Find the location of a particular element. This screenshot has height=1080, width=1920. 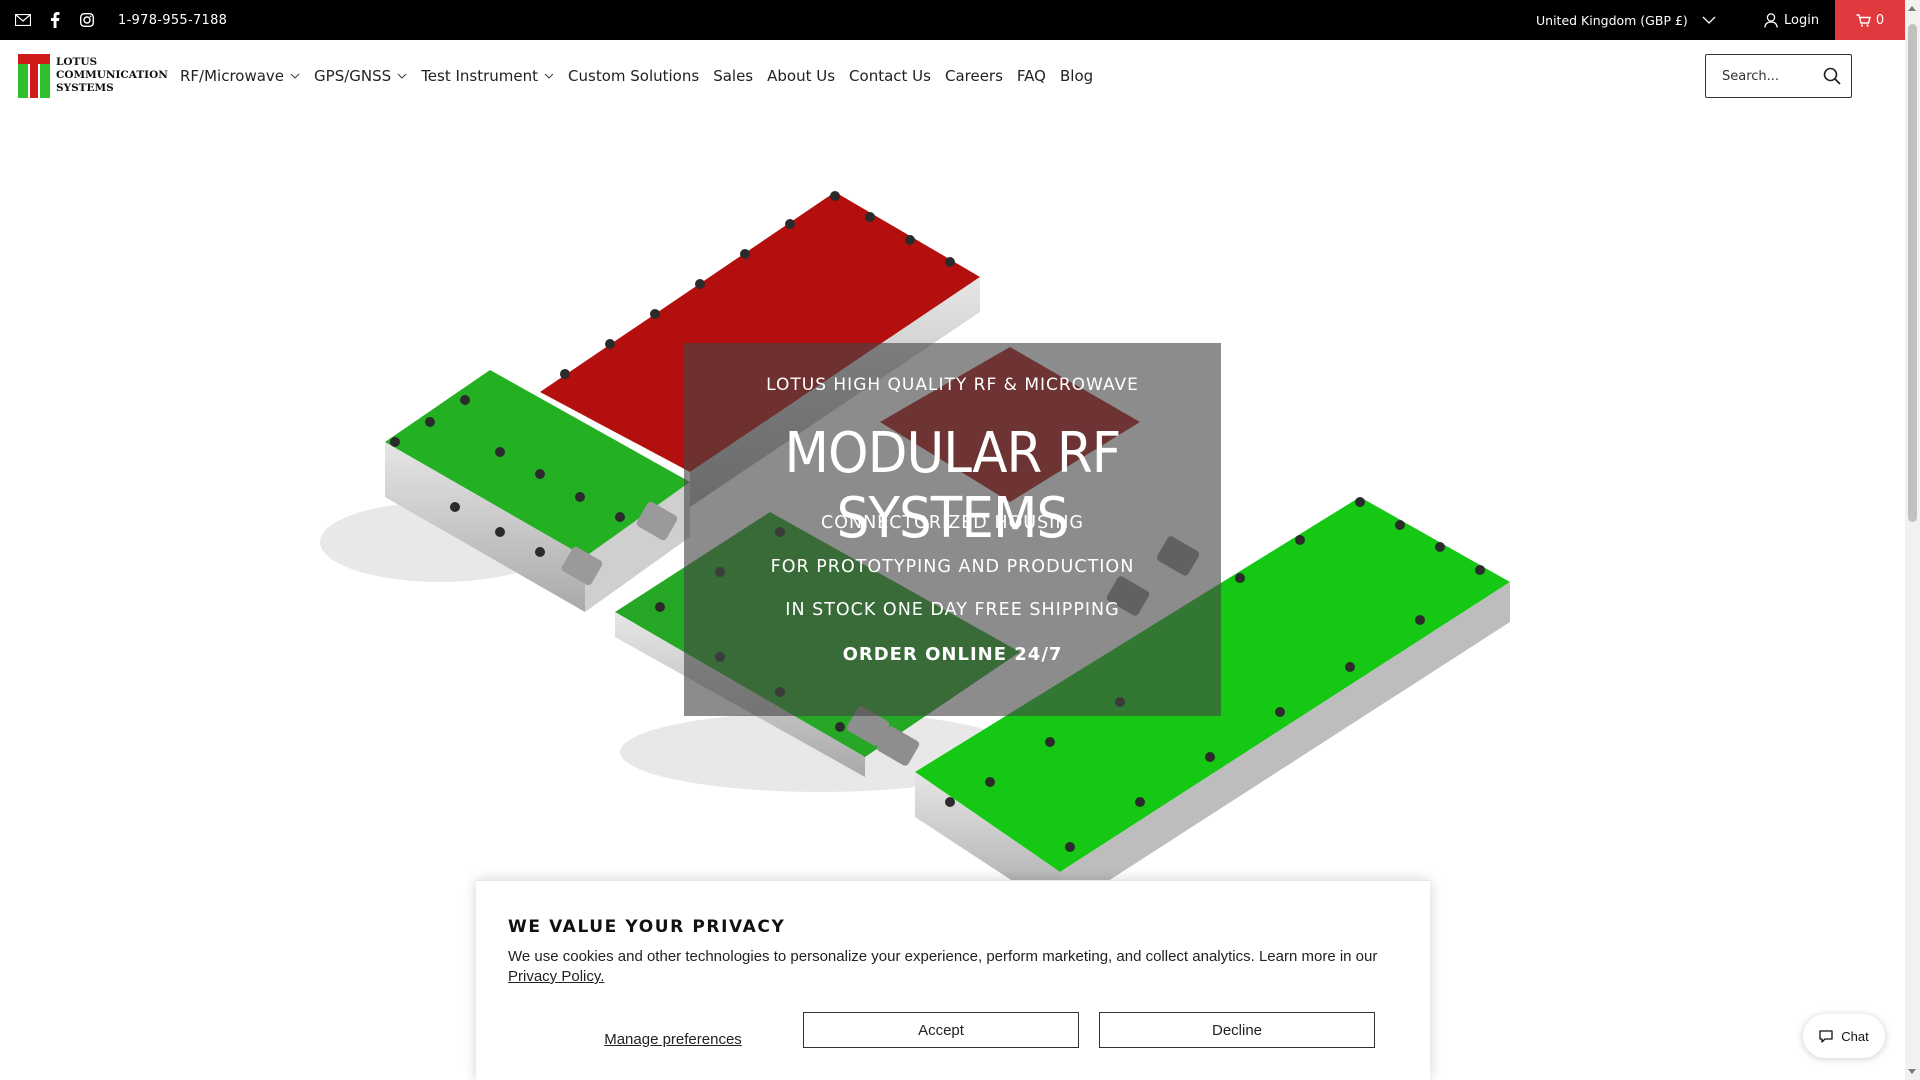

nav-item-contact-us: Contact Us is located at coordinates (890, 76).